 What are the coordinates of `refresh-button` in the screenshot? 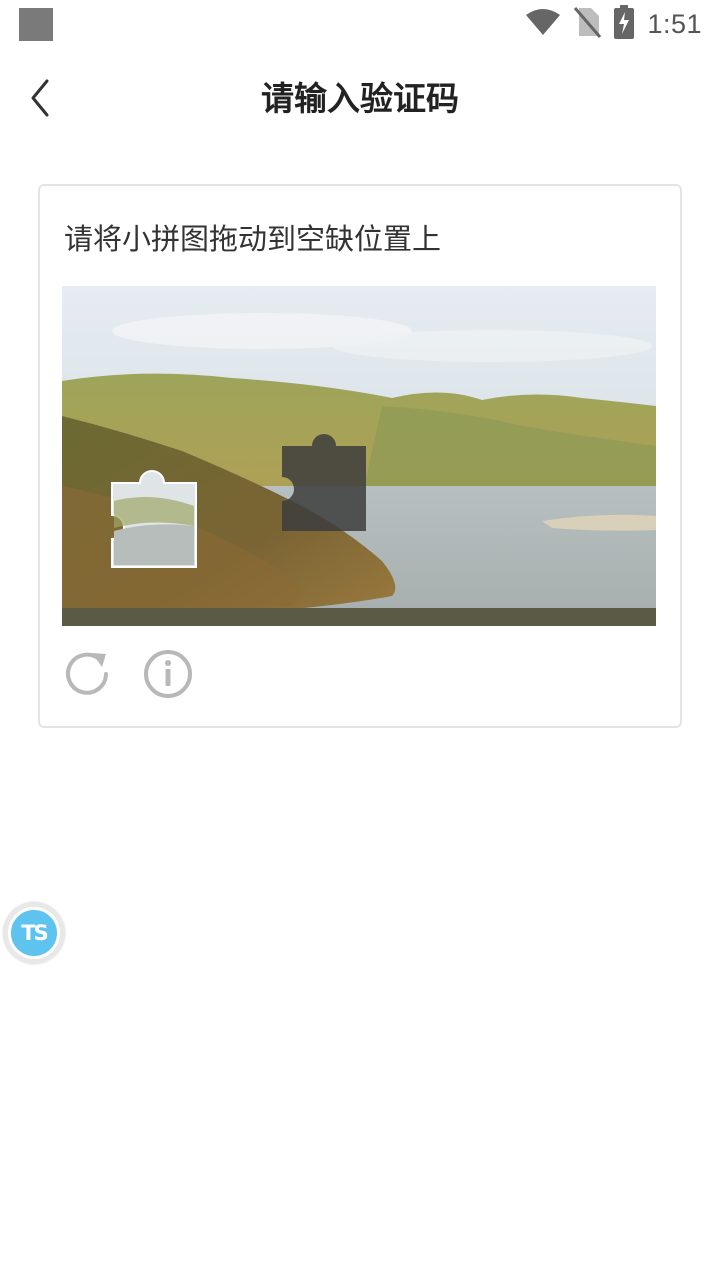 It's located at (88, 674).